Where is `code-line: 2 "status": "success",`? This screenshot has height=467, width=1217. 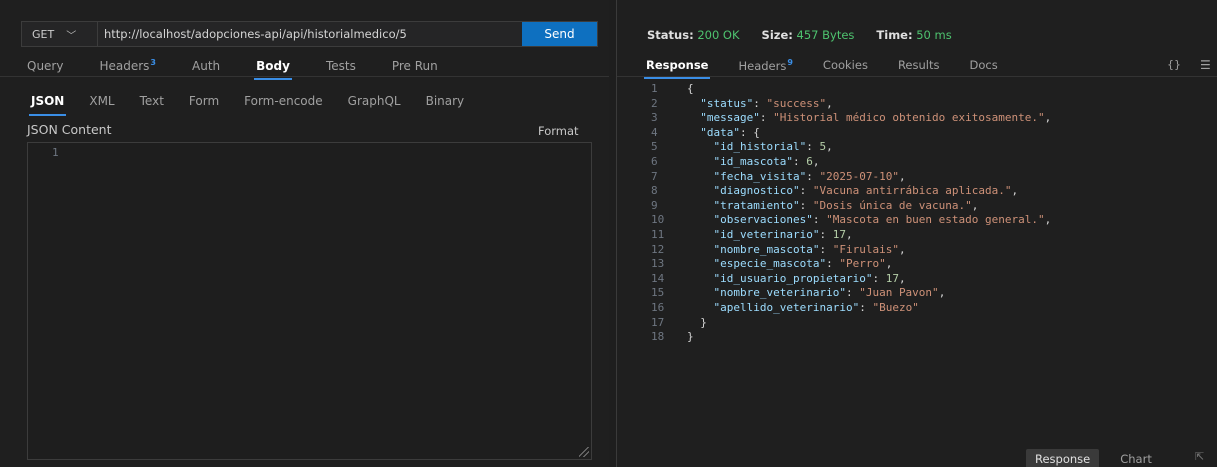
code-line: 2 "status": "success", is located at coordinates (851, 104).